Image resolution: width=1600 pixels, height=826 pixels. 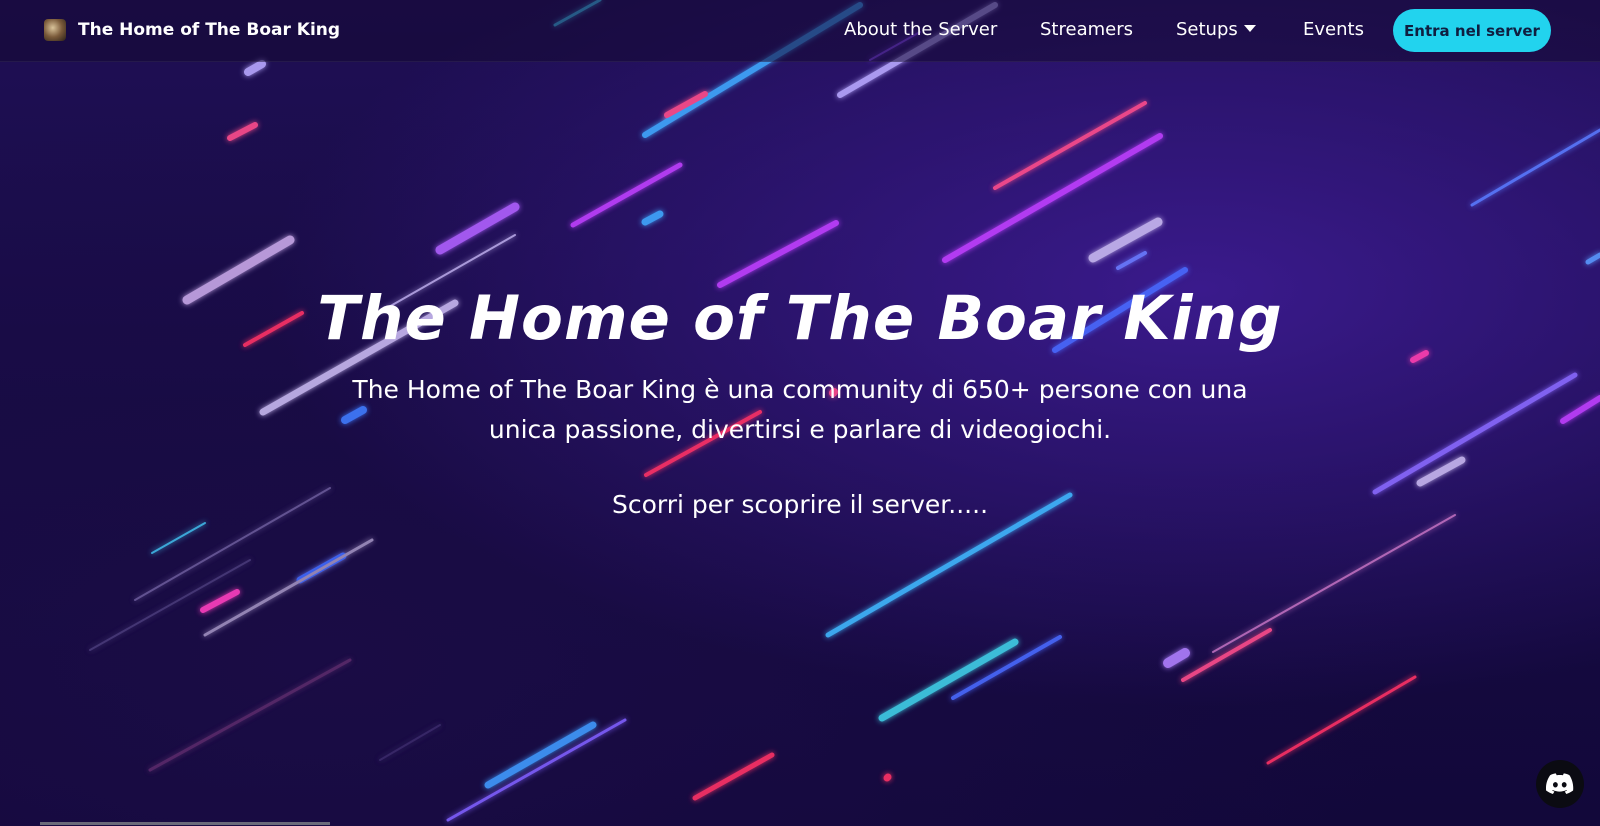 What do you see at coordinates (1249, 28) in the screenshot?
I see `chevron-down-icon` at bounding box center [1249, 28].